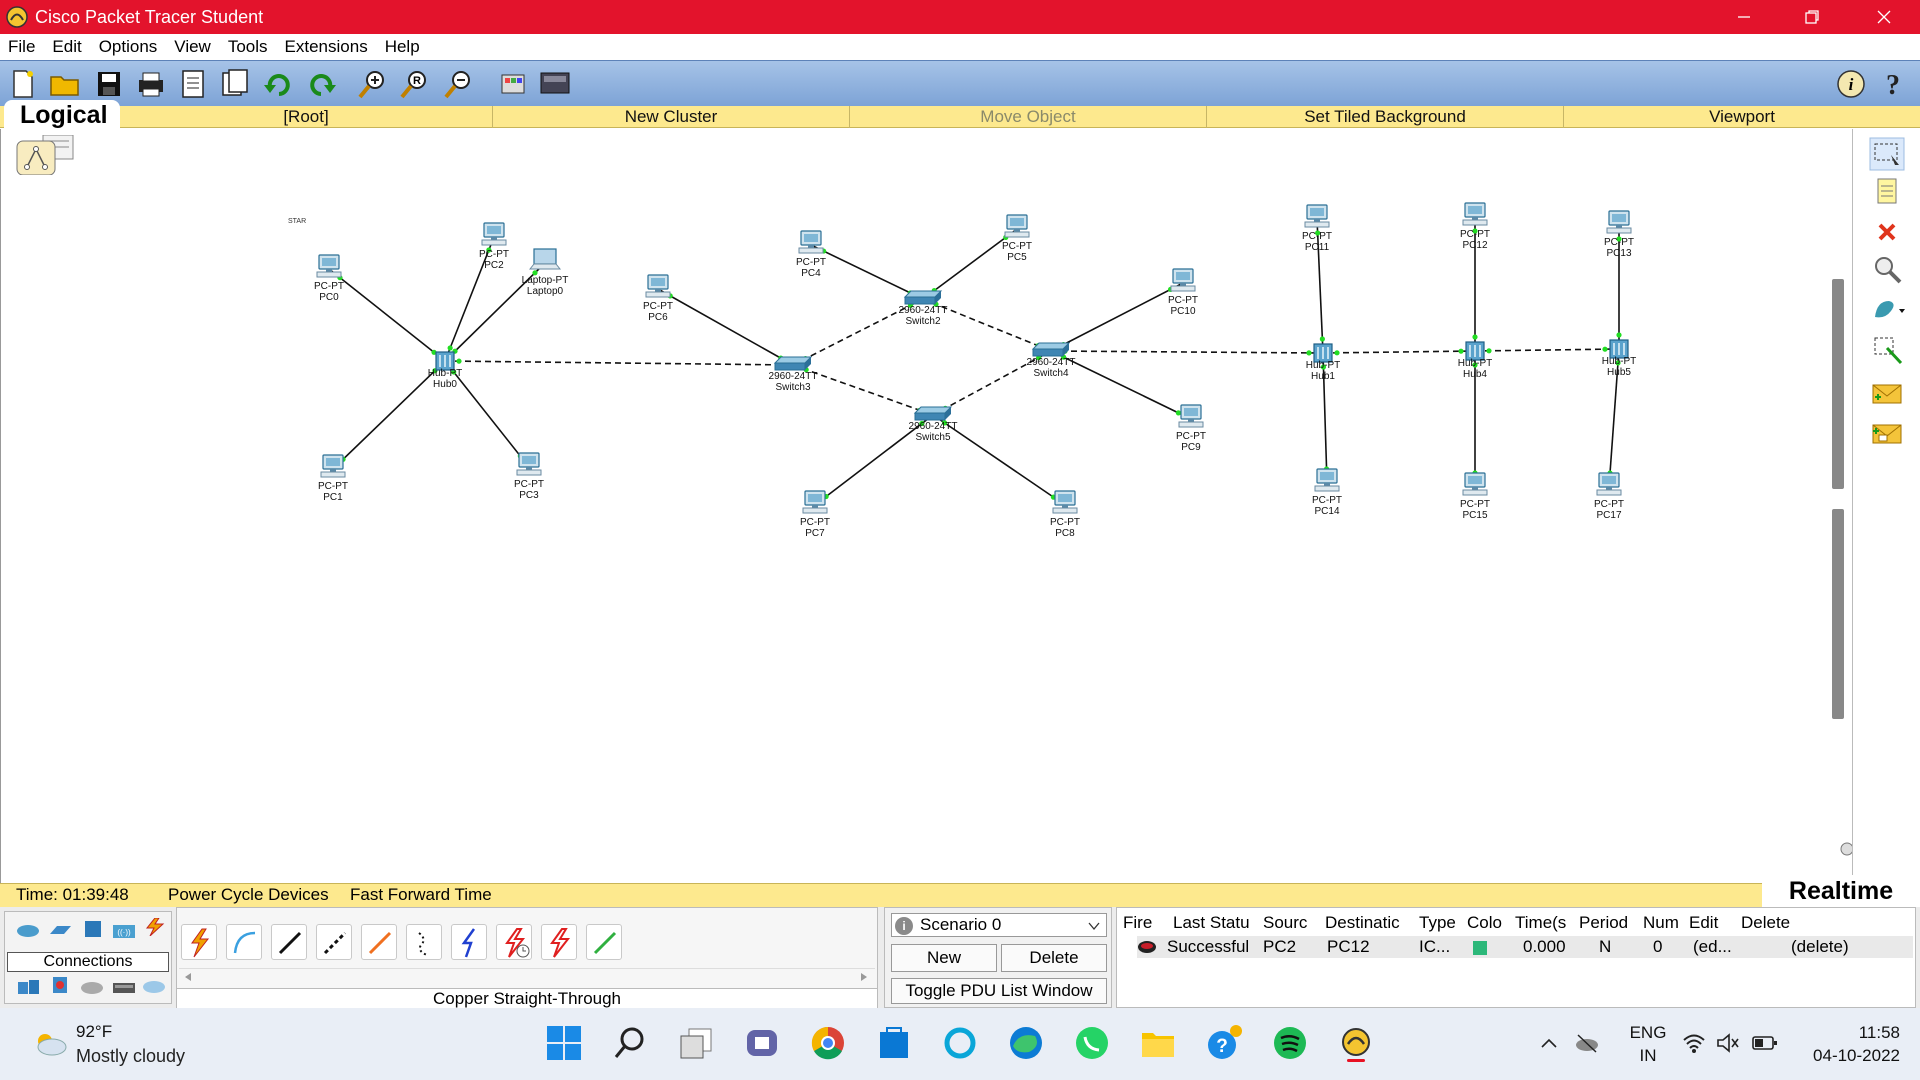 This screenshot has height=1080, width=1920. What do you see at coordinates (1326, 511) in the screenshot?
I see `node-name-label: PC14` at bounding box center [1326, 511].